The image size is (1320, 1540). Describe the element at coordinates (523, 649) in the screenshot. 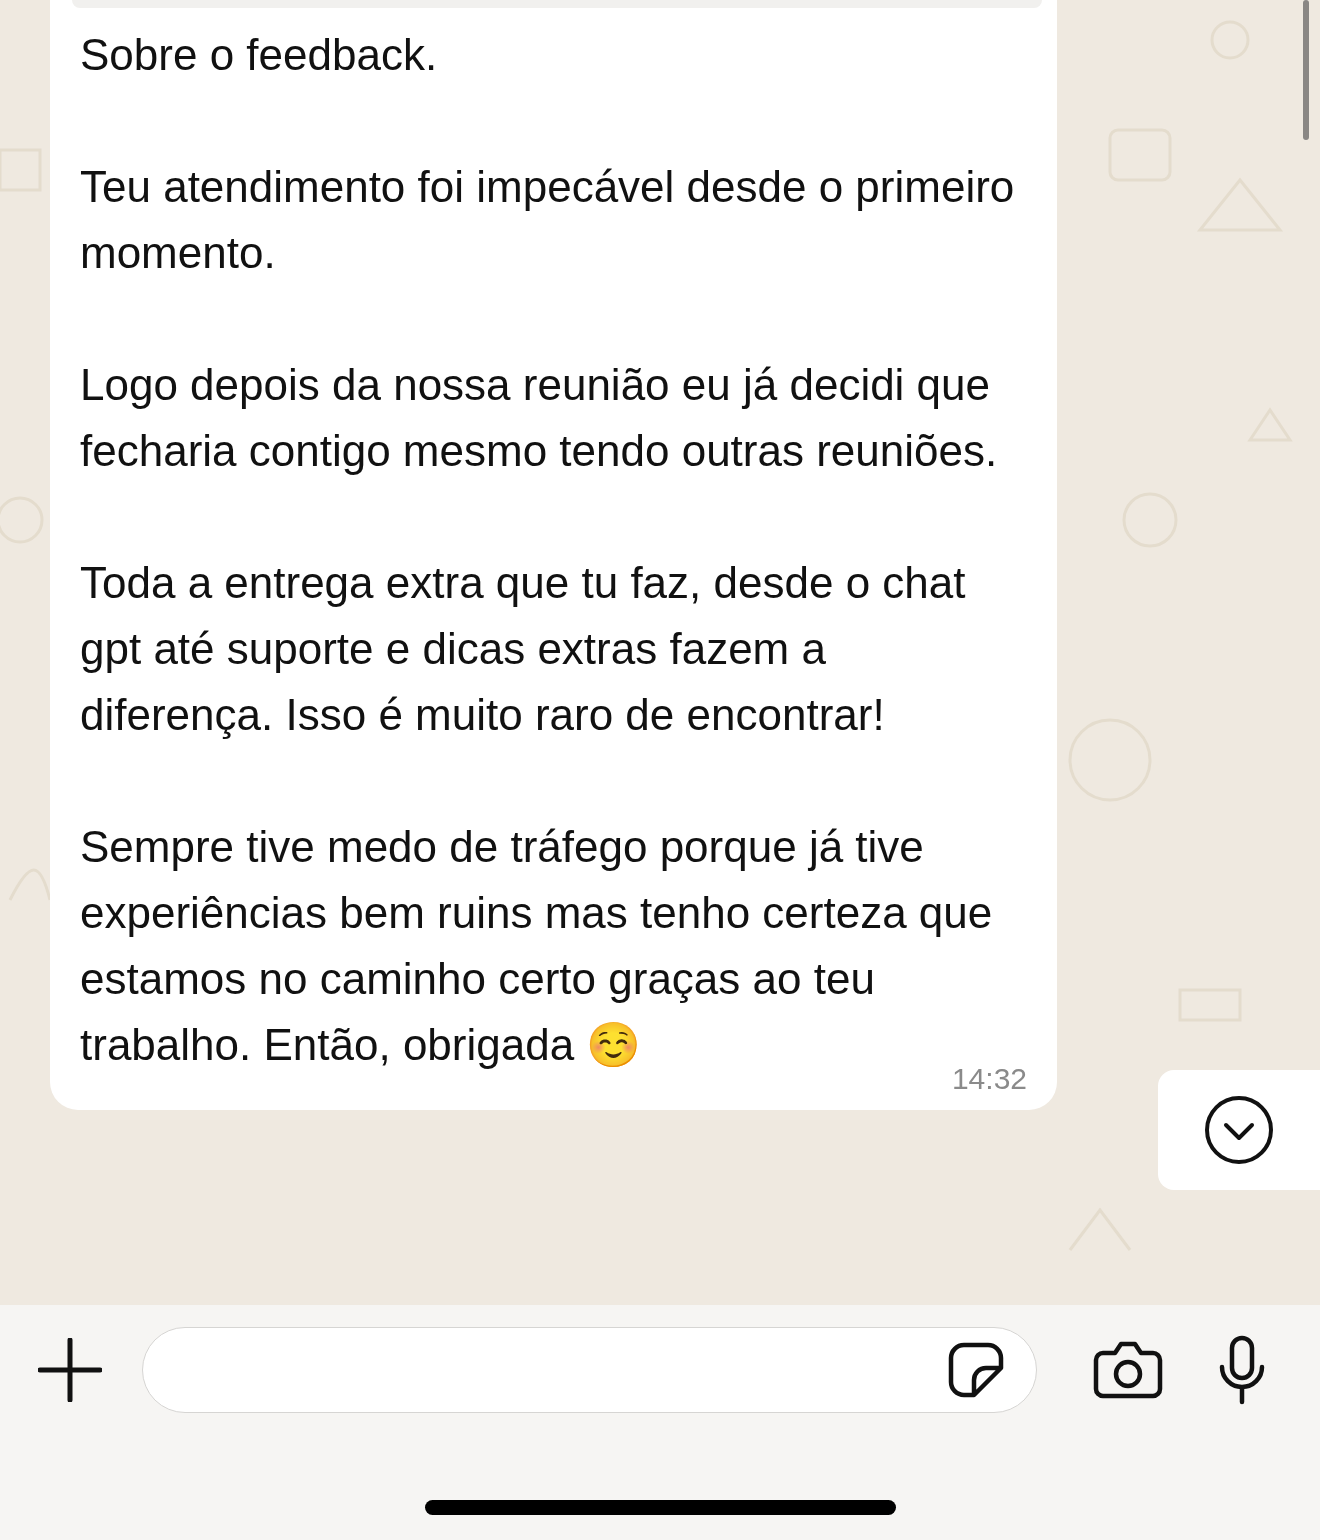

I see `message-text: Toda a entrega extra que tu faz, desde o chat gpt até suporte e dicas extras fazem a diferença. Isso é muito raro de encontrar!` at that location.